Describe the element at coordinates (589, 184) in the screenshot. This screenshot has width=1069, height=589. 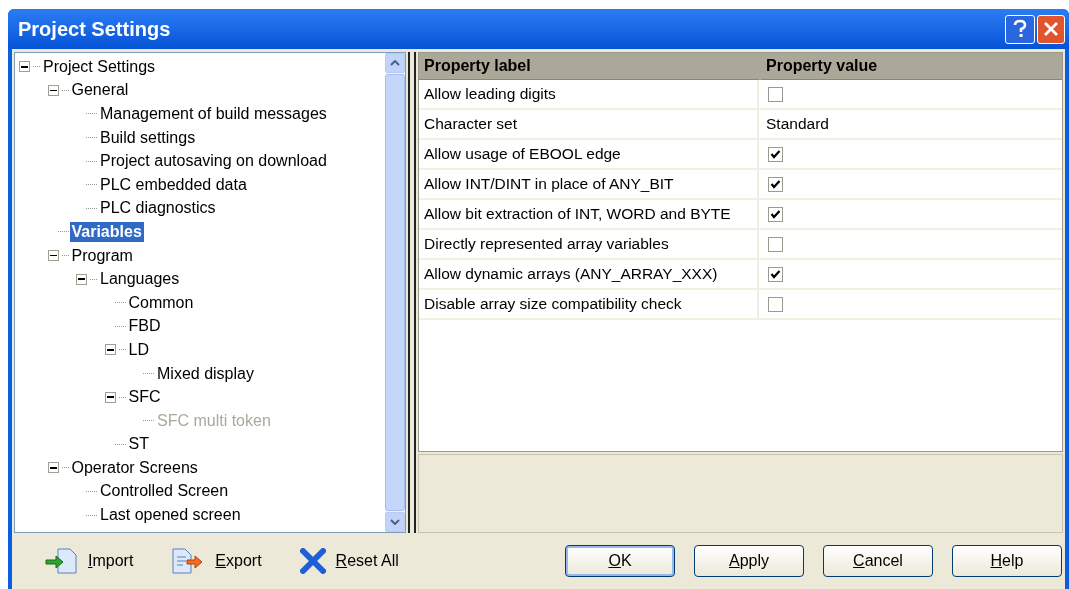
I see `table-cell: Allow INT/DINT in place of ANY_BIT` at that location.